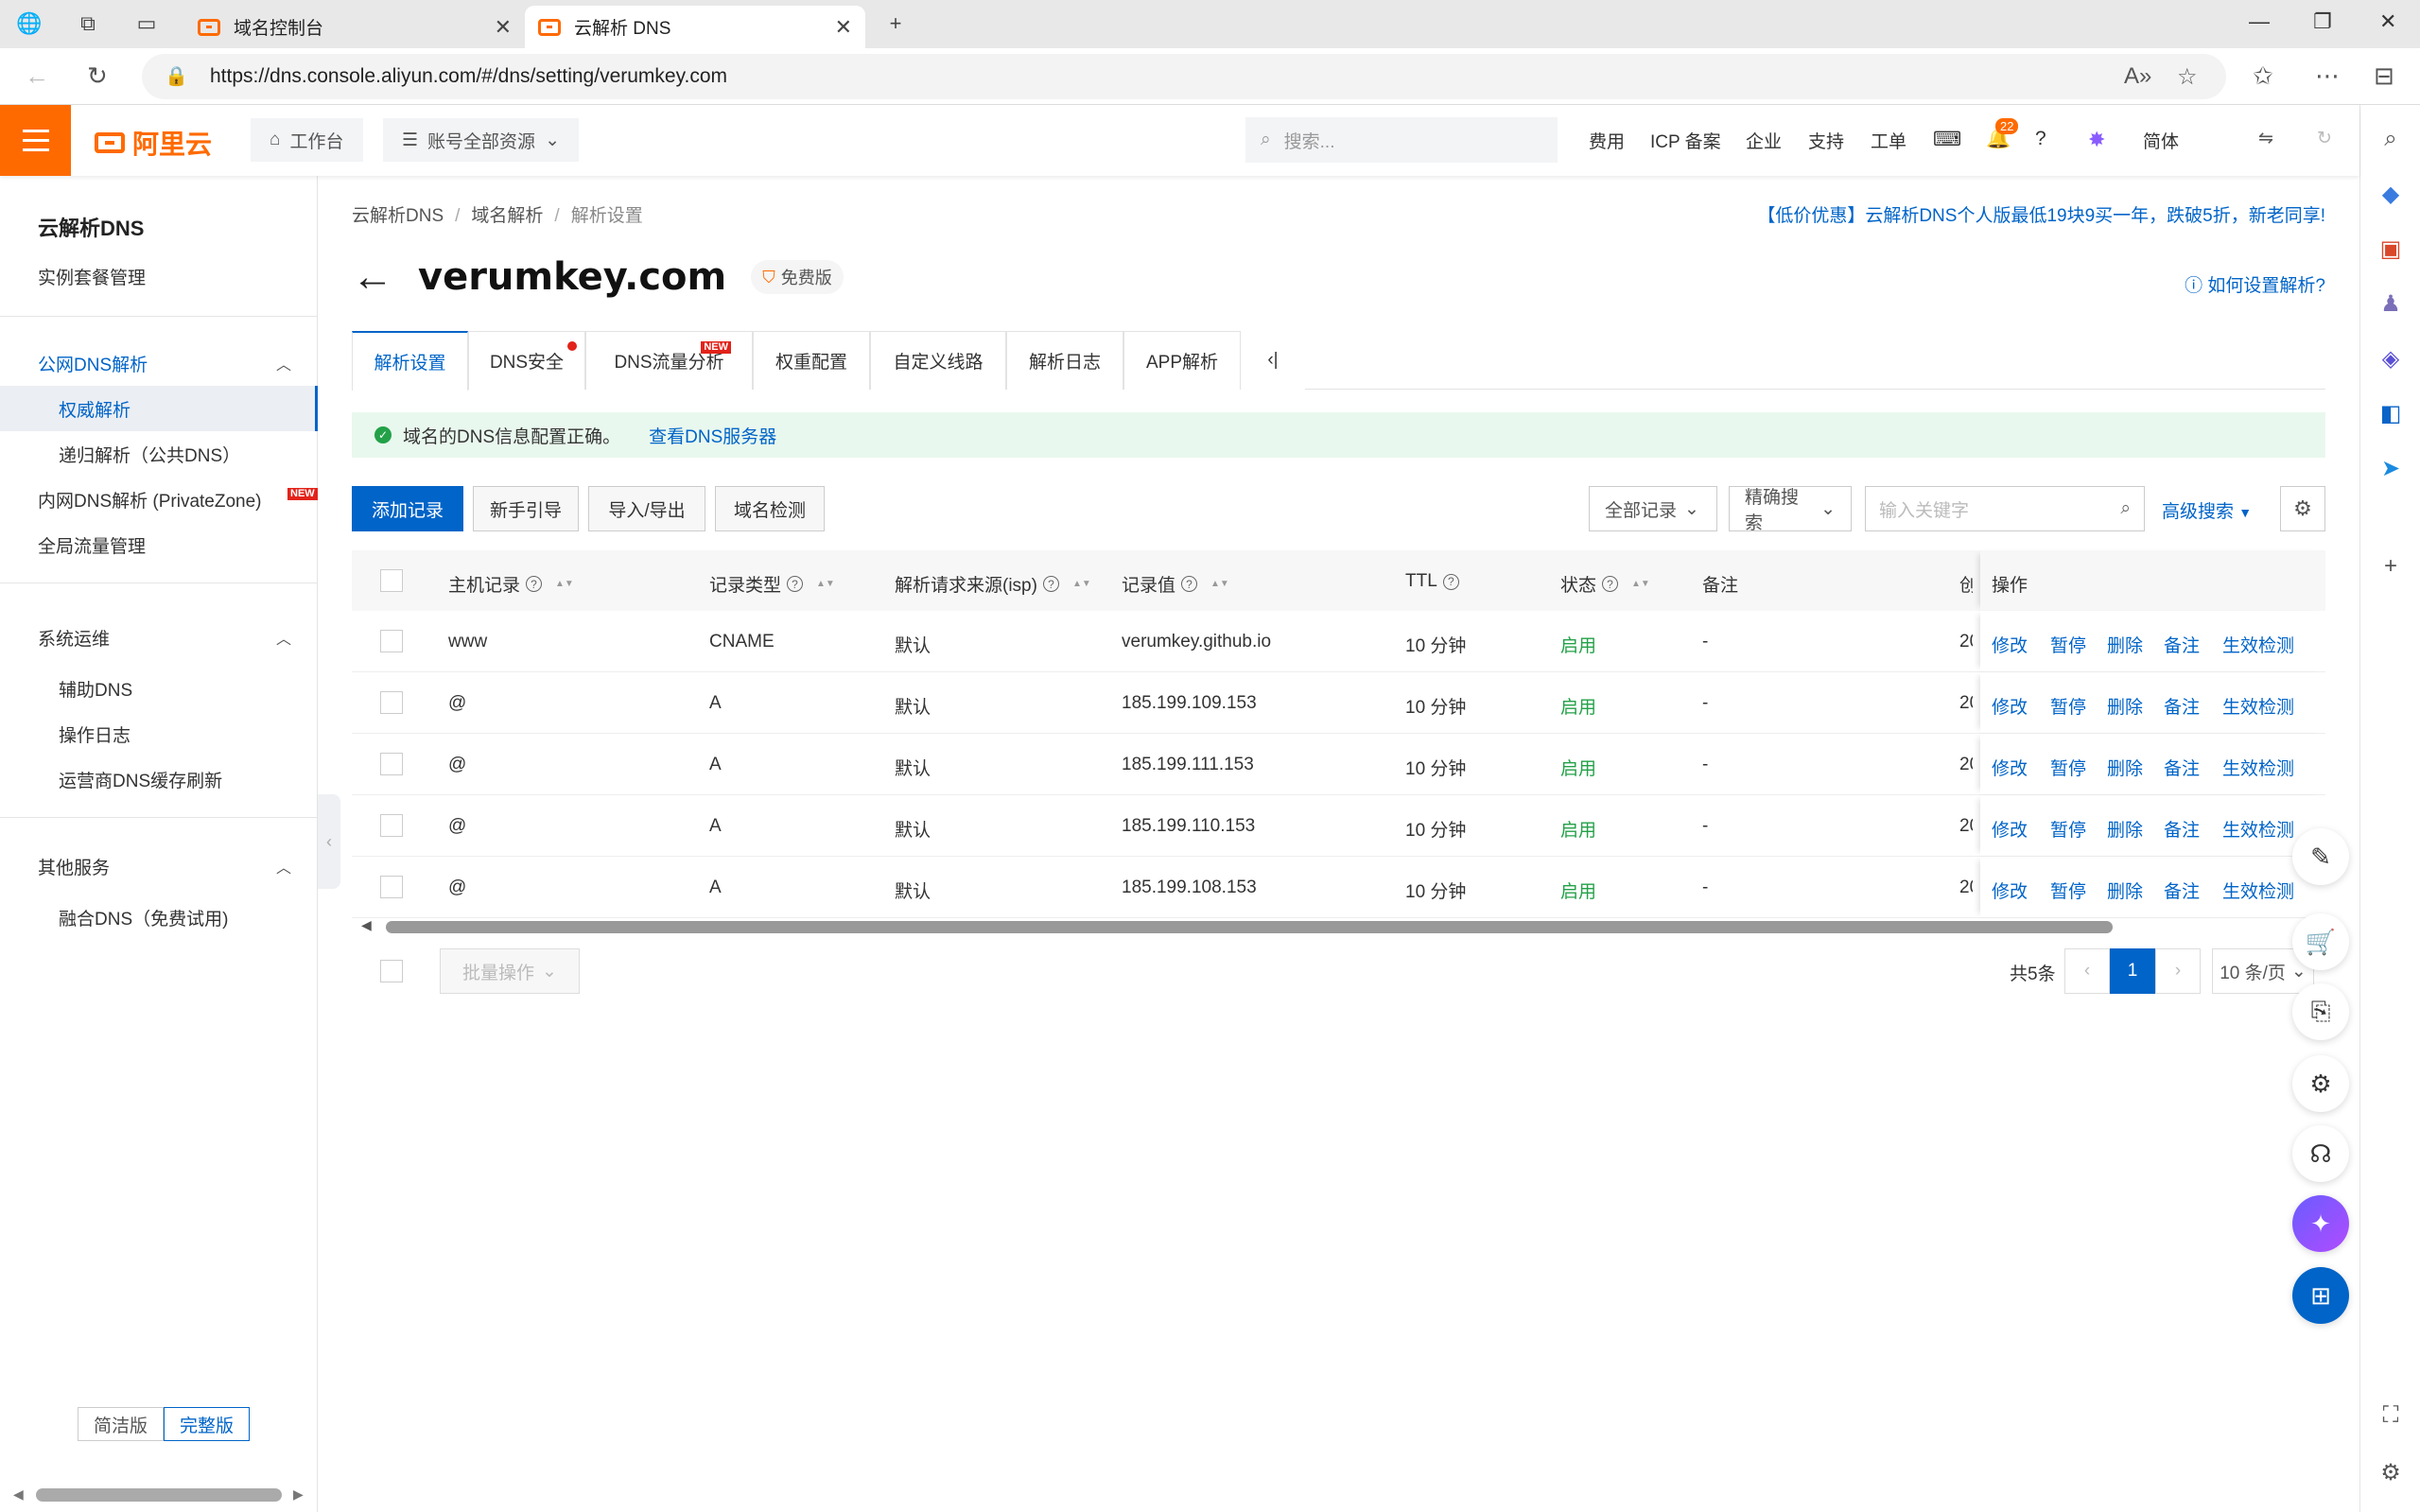 The height and width of the screenshot is (1512, 2420). Describe the element at coordinates (2259, 21) in the screenshot. I see `minimize-icon: —` at that location.